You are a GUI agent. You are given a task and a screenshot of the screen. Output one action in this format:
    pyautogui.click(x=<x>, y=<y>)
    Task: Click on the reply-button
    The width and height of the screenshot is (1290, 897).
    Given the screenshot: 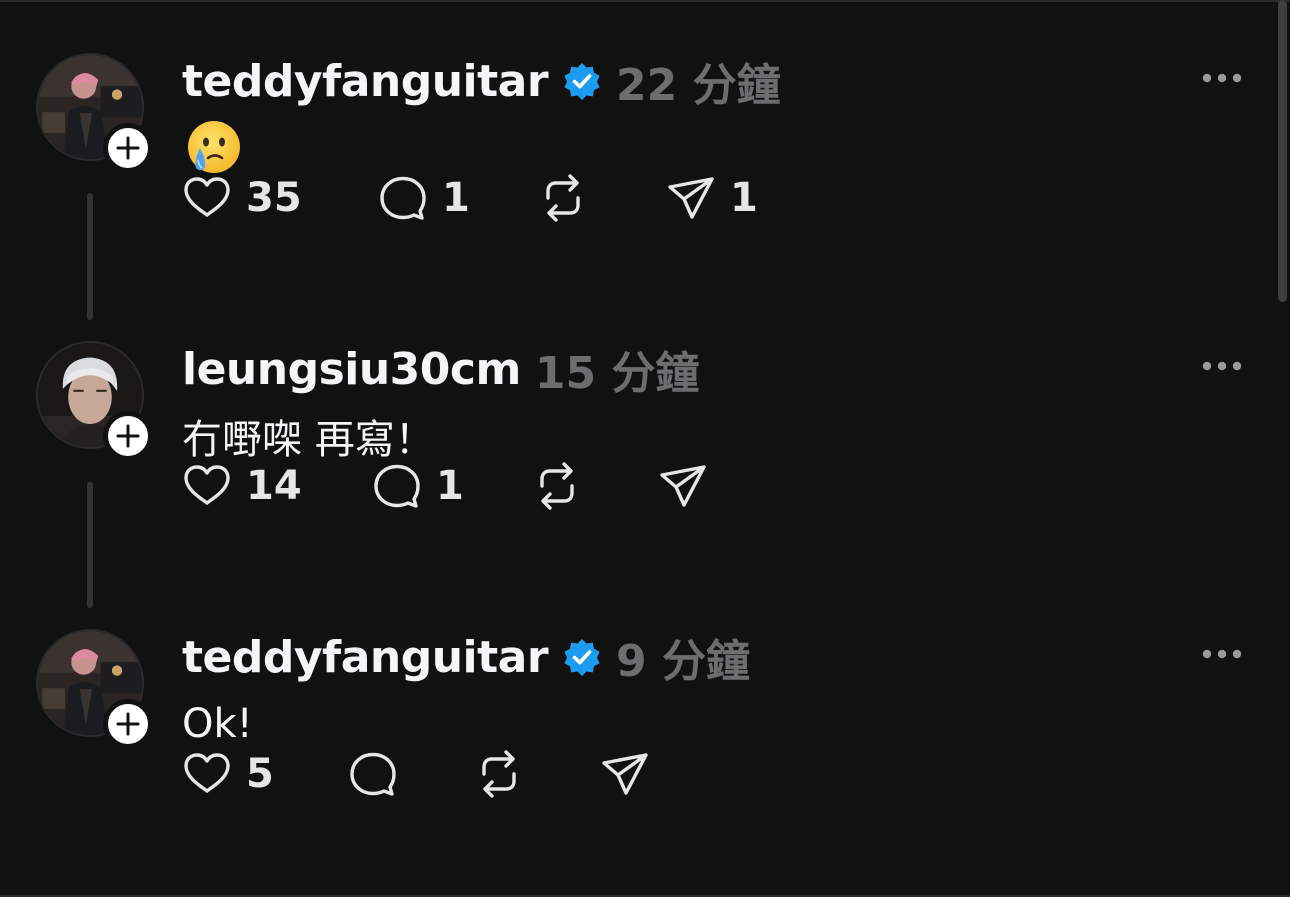 What is the action you would take?
    pyautogui.click(x=373, y=774)
    